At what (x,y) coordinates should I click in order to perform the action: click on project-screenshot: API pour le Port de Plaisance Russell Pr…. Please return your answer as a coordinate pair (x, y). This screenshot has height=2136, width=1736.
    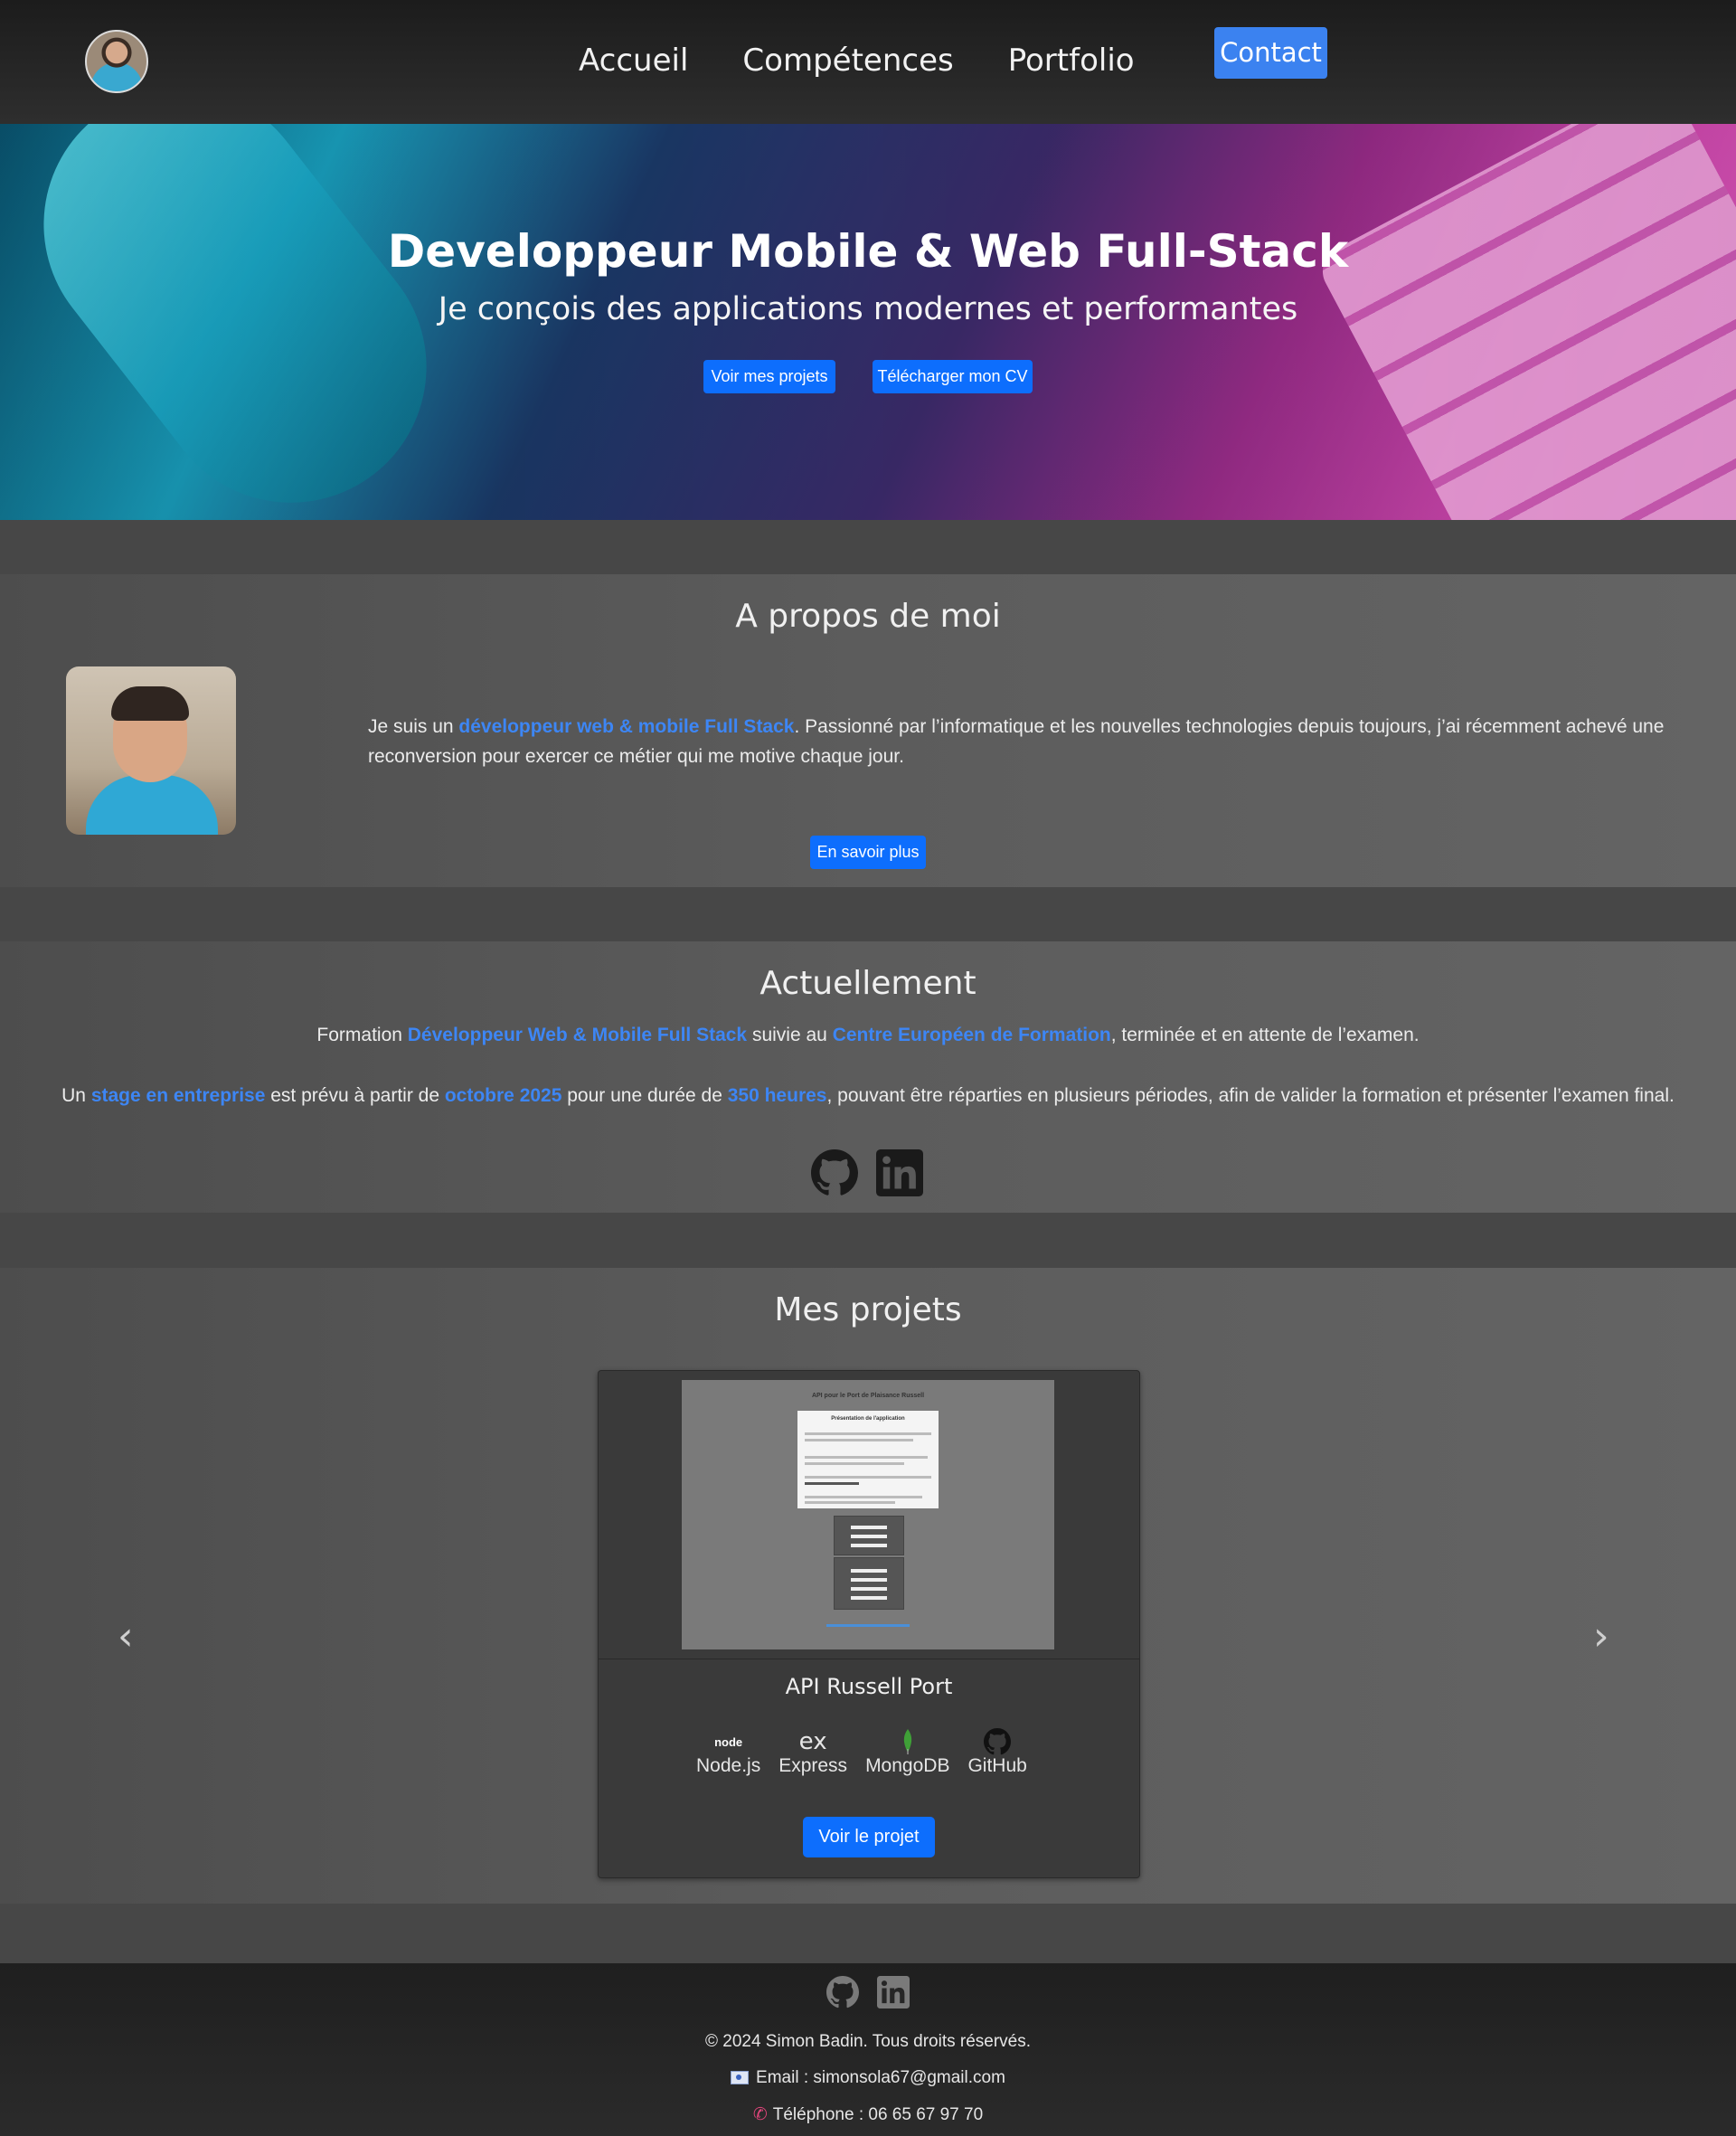
    Looking at the image, I should click on (868, 1514).